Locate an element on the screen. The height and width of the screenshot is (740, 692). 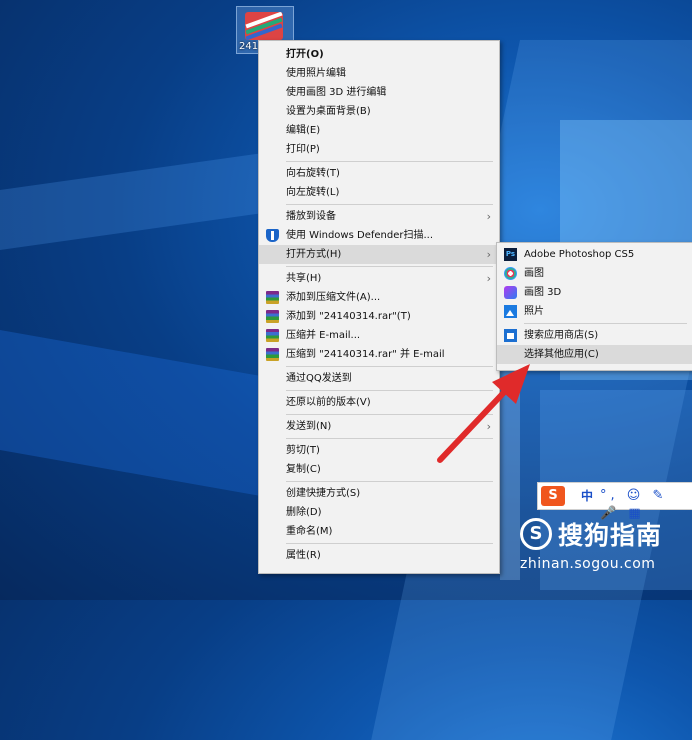
menu-item-create-shortcut: 创建快捷方式(S) is located at coordinates (379, 493).